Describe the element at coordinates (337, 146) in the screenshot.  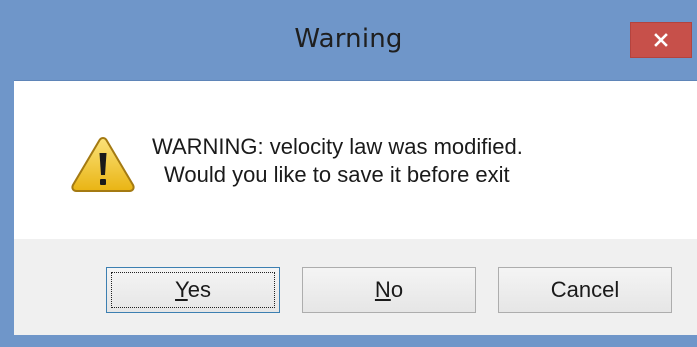
I see `message-line-1: WARNING: velocity law was modified.` at that location.